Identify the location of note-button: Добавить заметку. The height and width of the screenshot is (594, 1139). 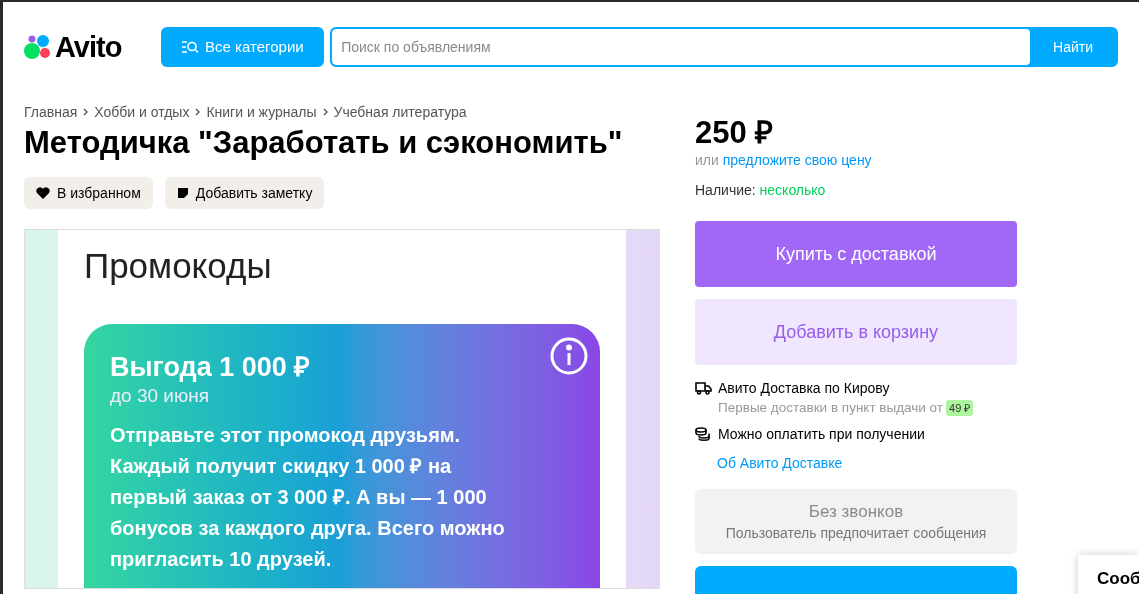
(244, 193).